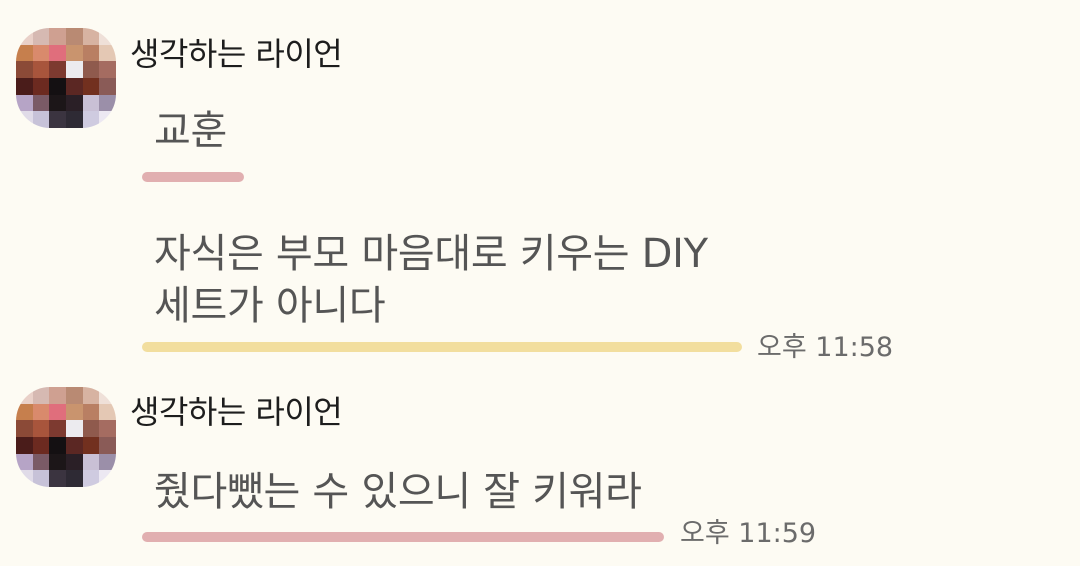 This screenshot has width=1080, height=566. Describe the element at coordinates (193, 177) in the screenshot. I see `title-underline` at that location.